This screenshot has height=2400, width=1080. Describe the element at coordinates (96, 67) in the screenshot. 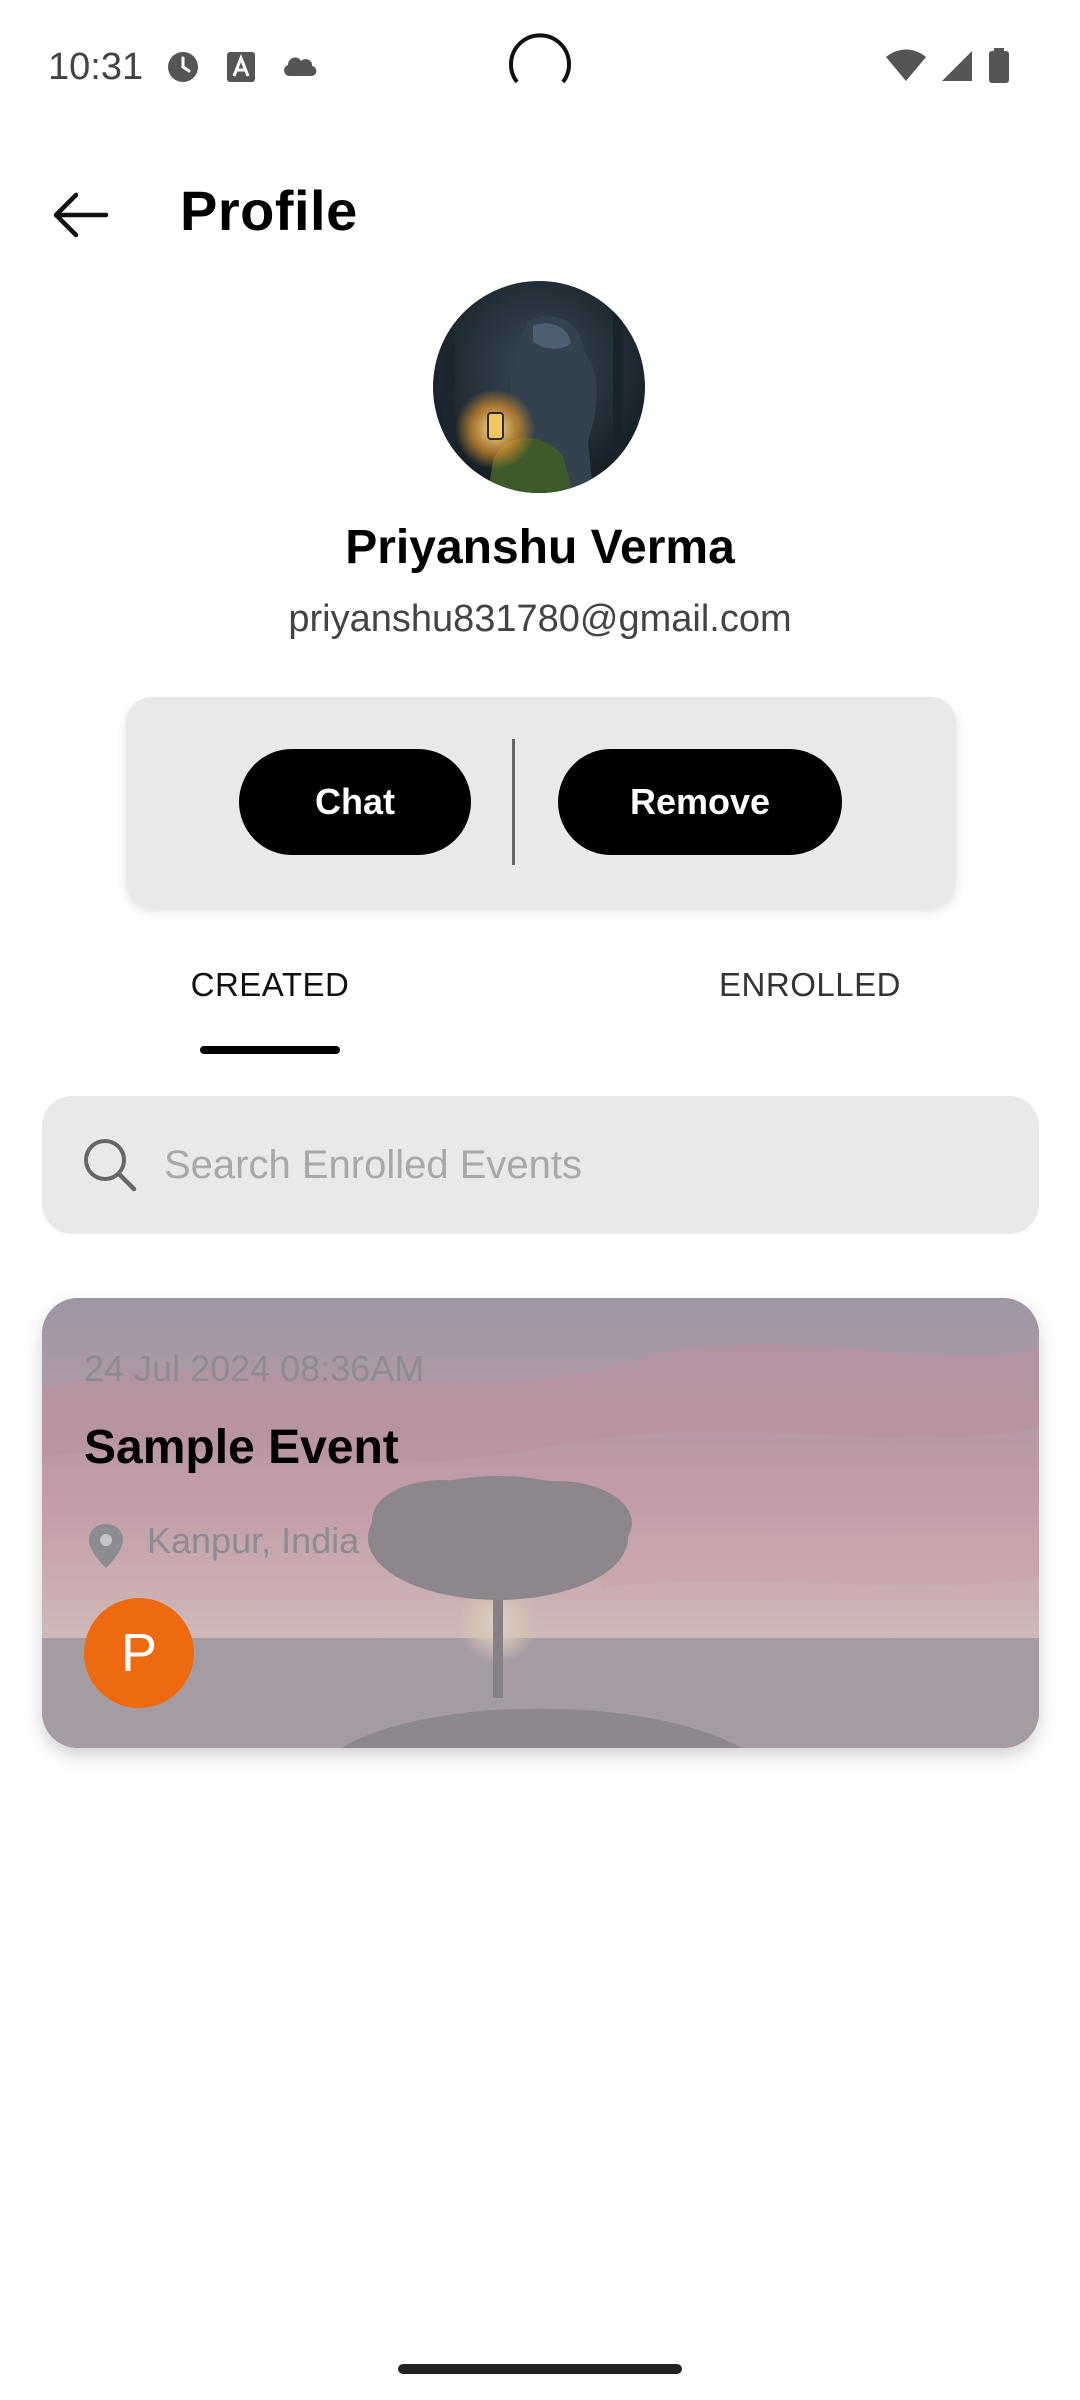

I see `status-time: 10:31` at that location.